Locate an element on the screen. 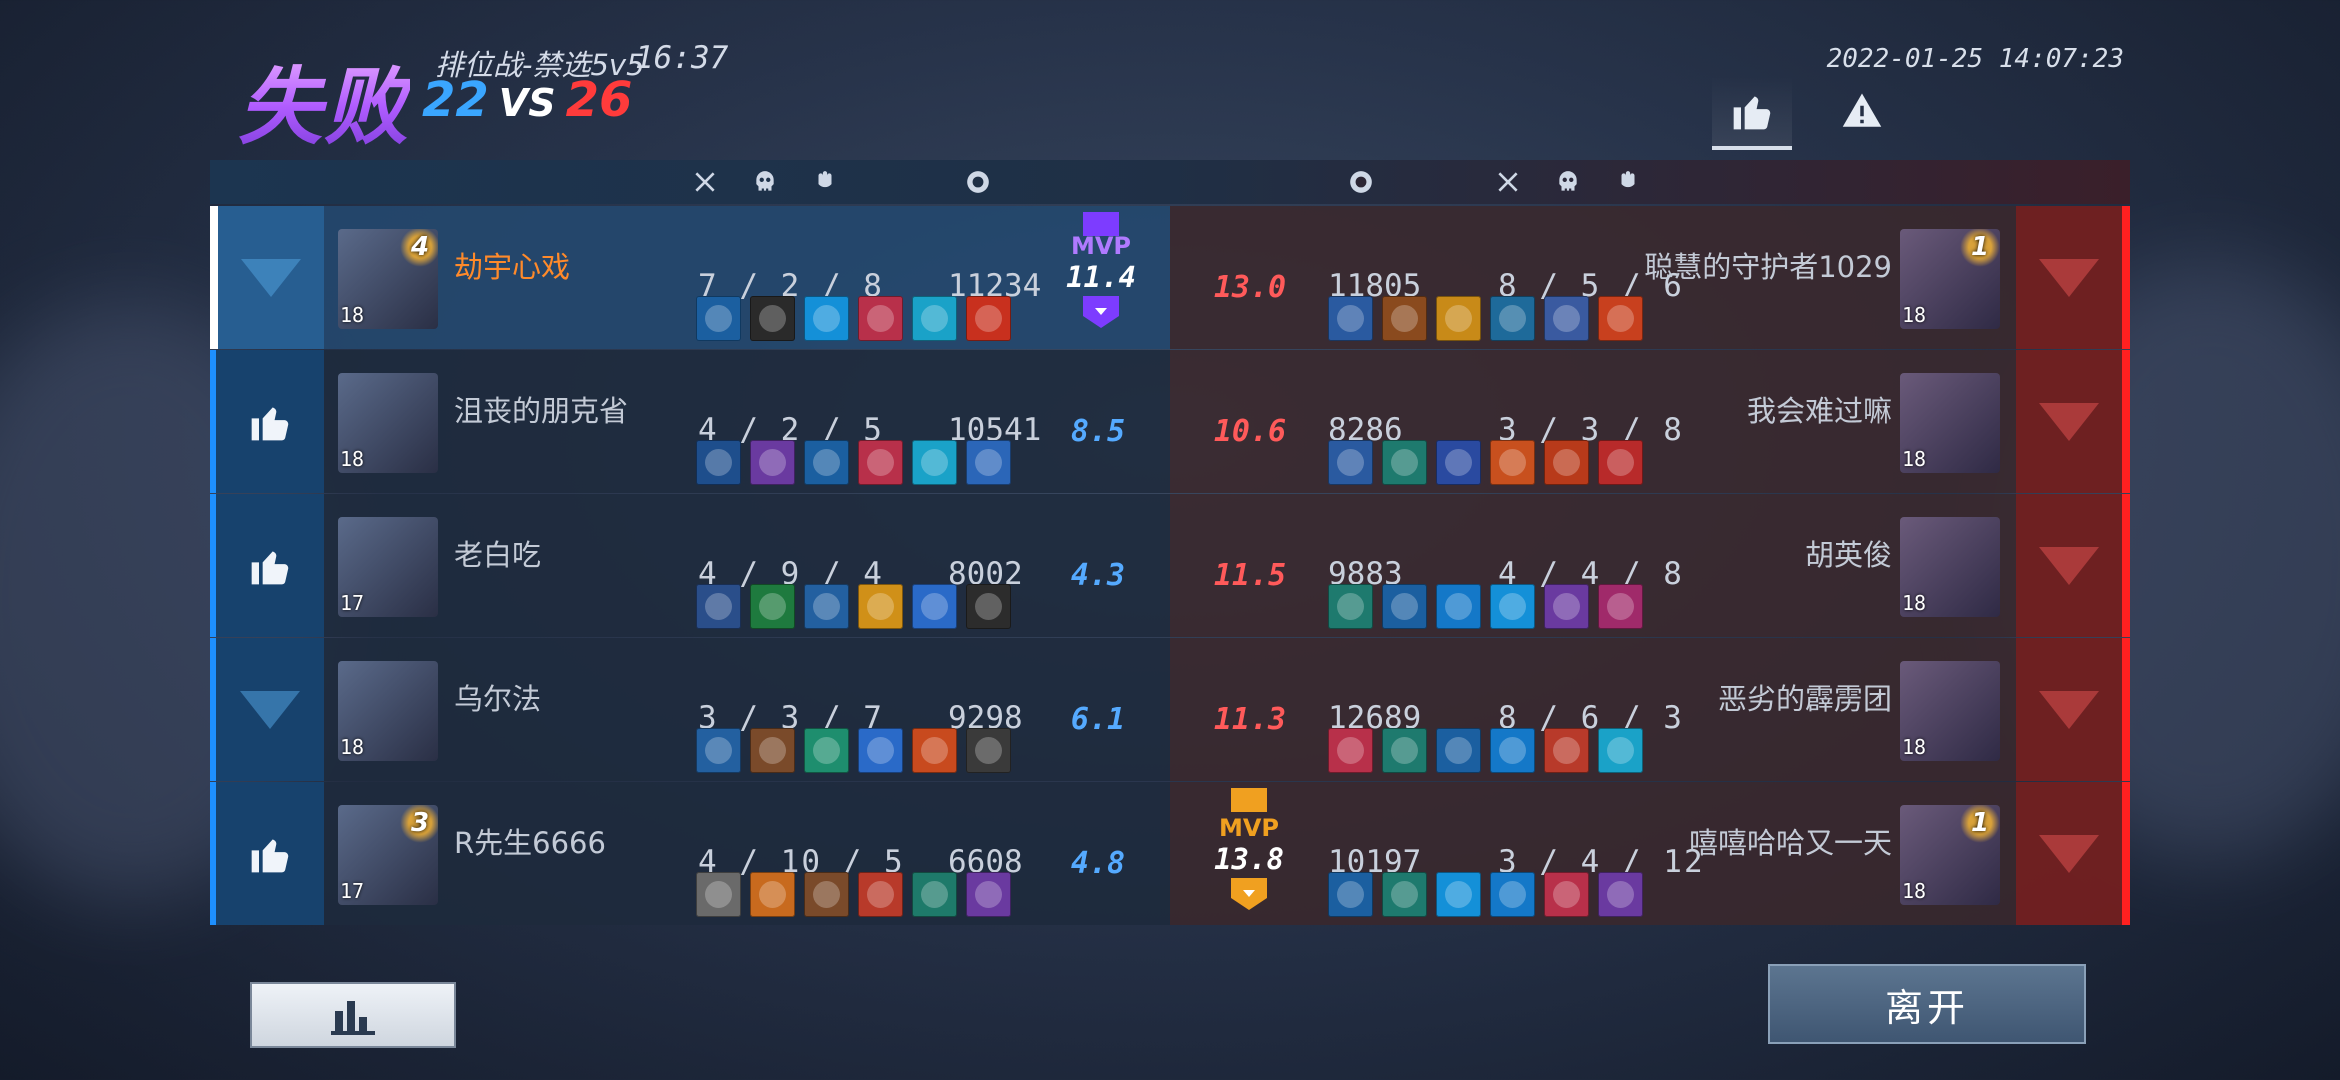  report-button is located at coordinates (1862, 111).